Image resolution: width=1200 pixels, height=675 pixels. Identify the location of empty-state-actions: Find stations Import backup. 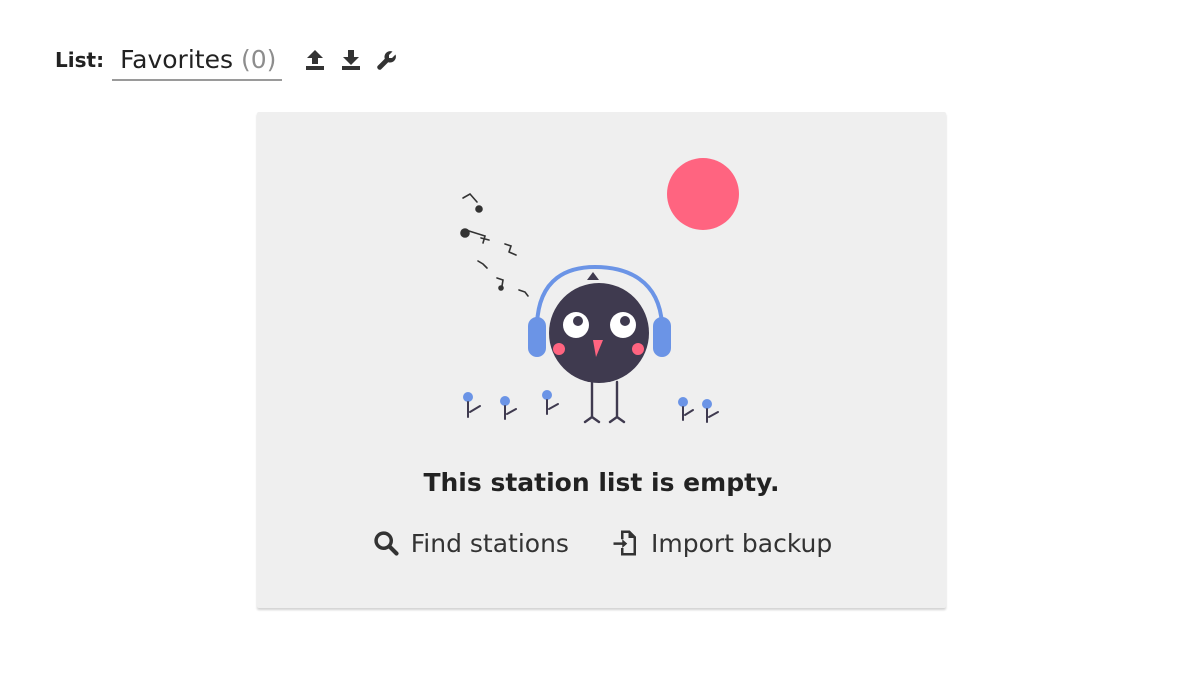
(601, 543).